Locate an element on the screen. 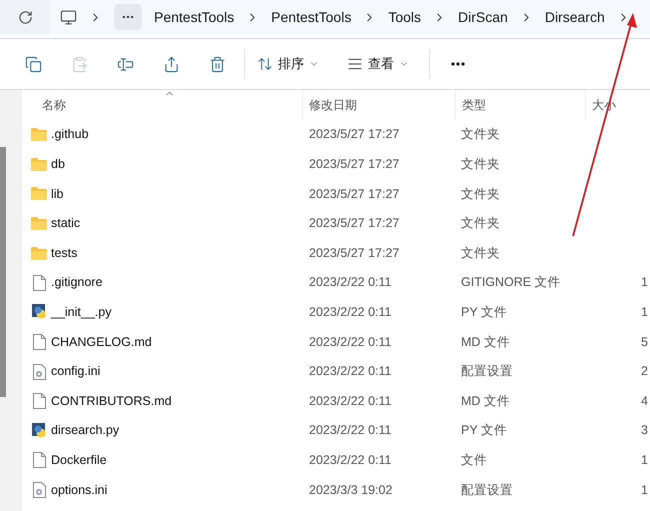 The height and width of the screenshot is (511, 650). file-name: db is located at coordinates (58, 165).